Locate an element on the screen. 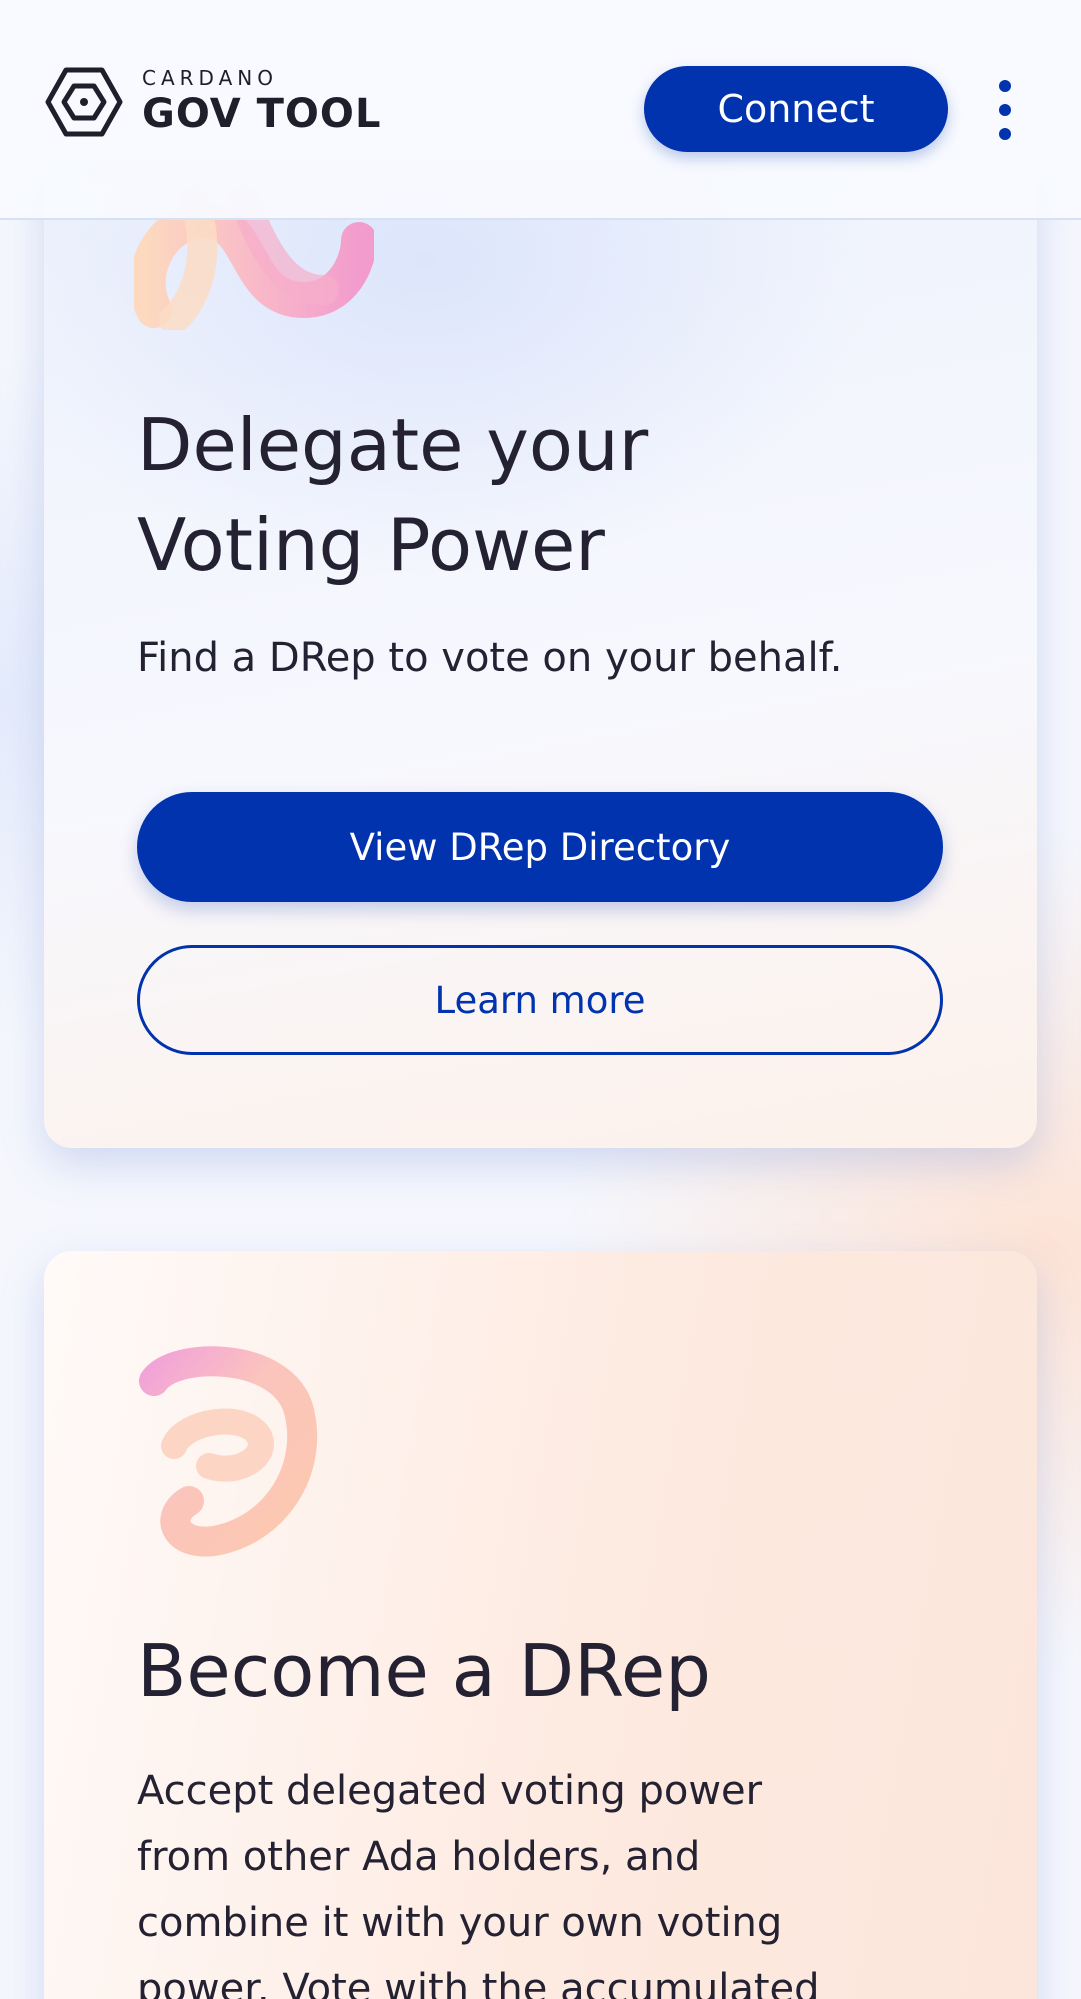 The height and width of the screenshot is (1999, 1081). learn-more-button: Learn more is located at coordinates (540, 1000).